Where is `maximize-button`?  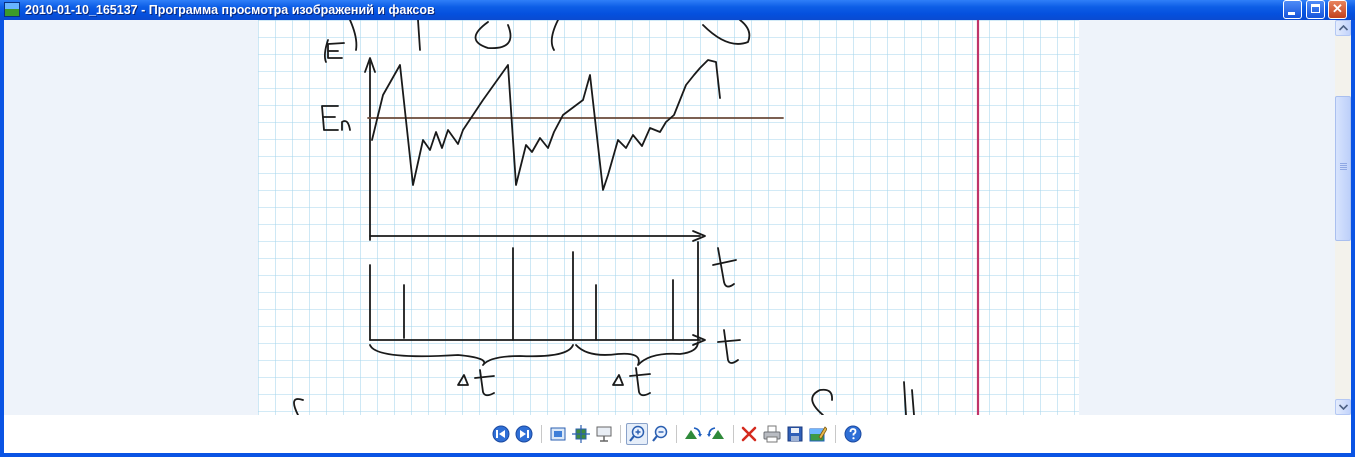 maximize-button is located at coordinates (1315, 9).